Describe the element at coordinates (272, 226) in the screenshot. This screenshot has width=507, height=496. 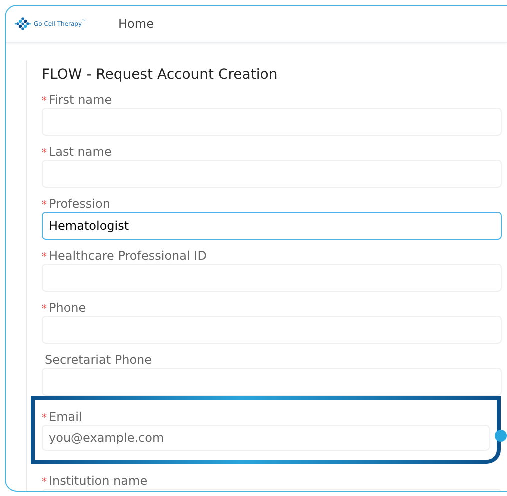
I see `input-field: Hematologist` at that location.